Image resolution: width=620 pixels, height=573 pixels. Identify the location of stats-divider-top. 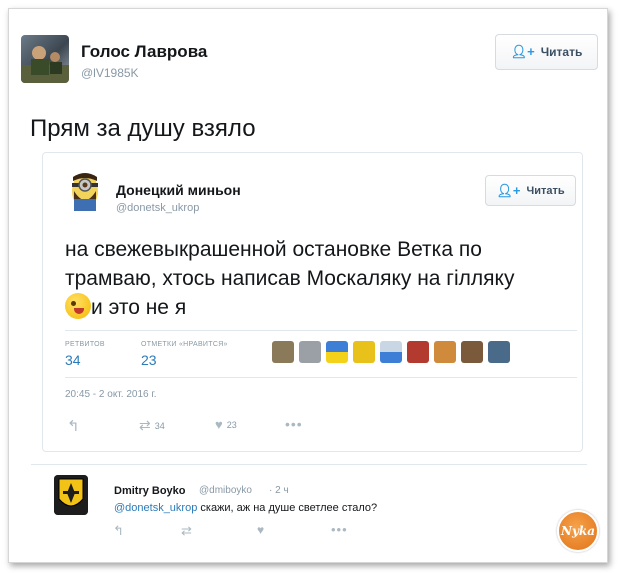
(321, 330).